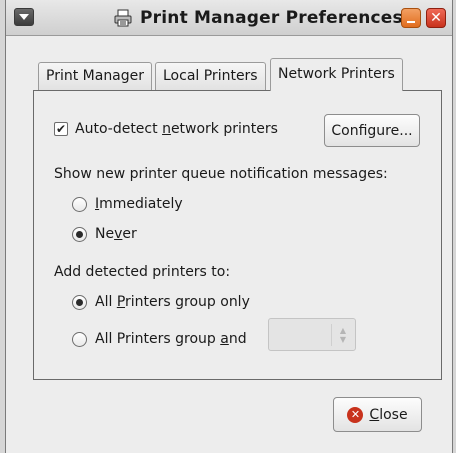 The width and height of the screenshot is (456, 453). I want to click on close-circle-icon: ✕, so click(355, 414).